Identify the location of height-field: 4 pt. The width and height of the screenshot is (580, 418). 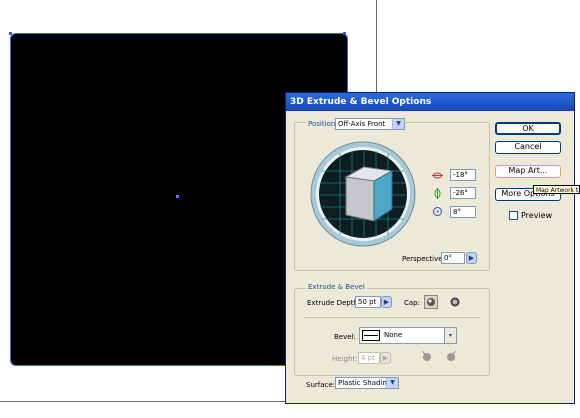
(369, 358).